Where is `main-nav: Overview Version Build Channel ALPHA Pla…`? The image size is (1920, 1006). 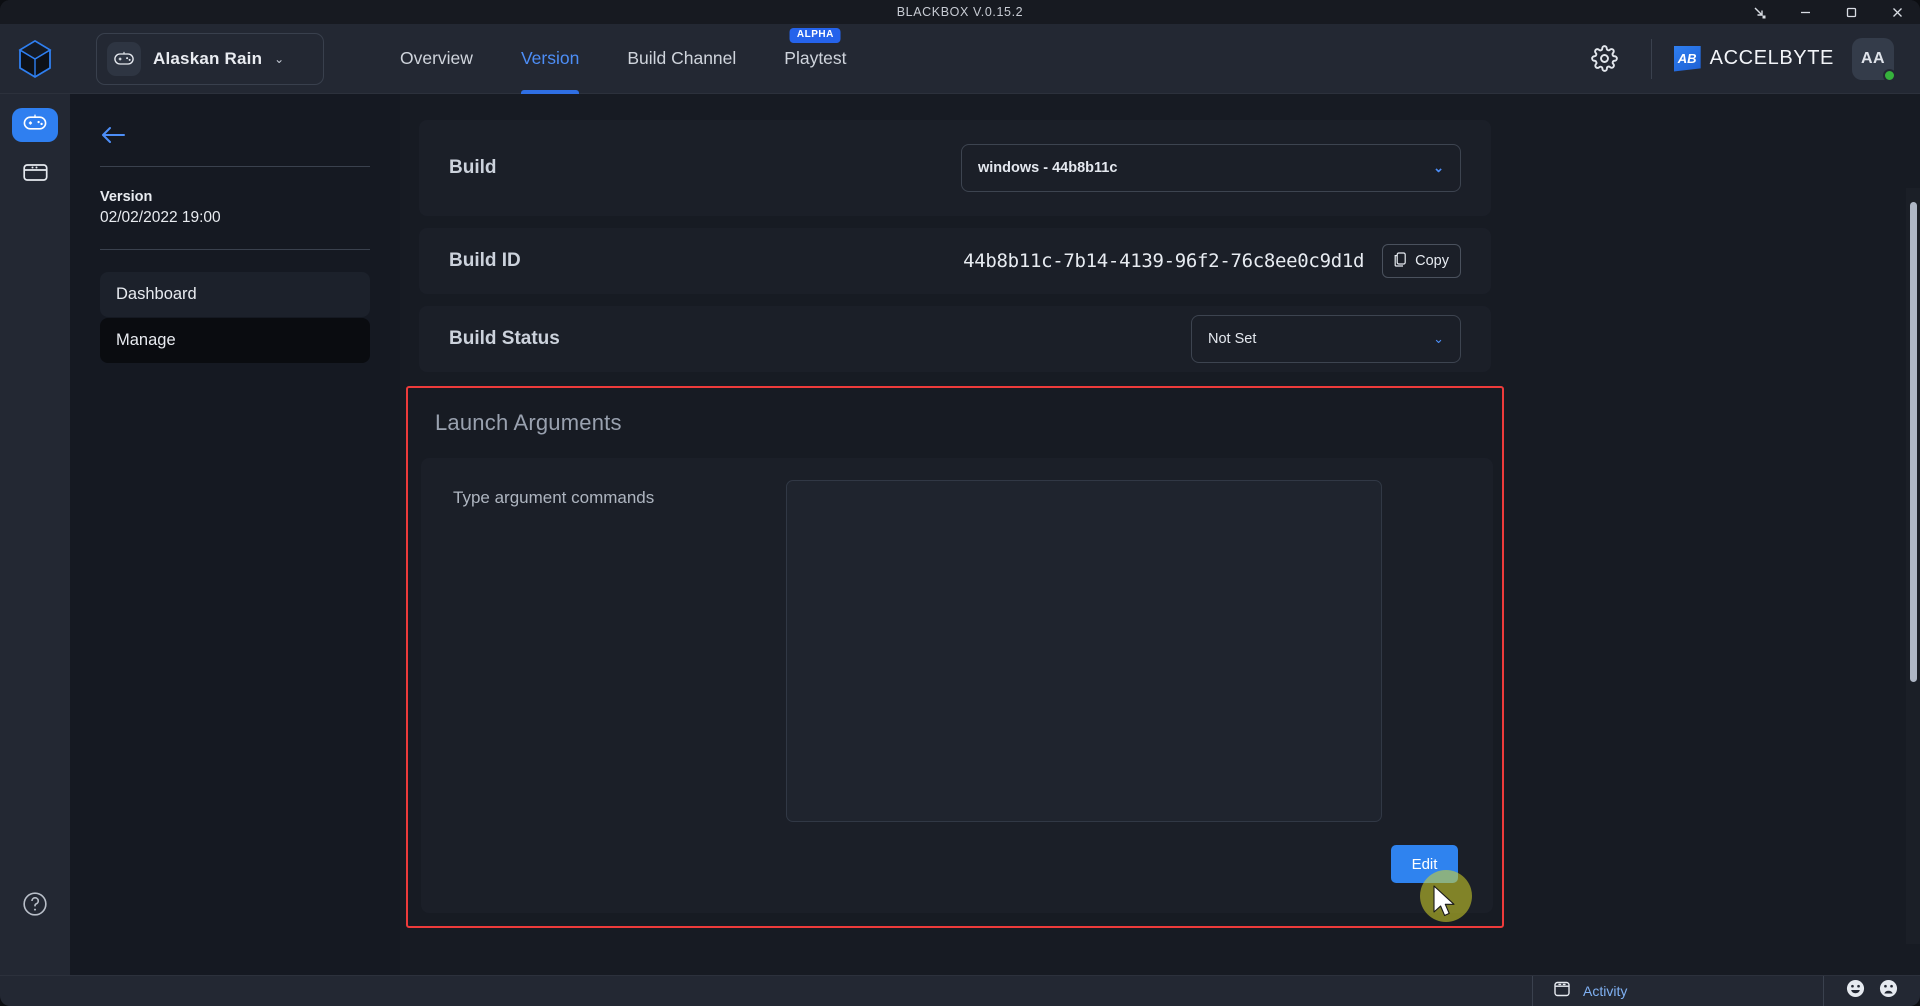
main-nav: Overview Version Build Channel ALPHA Pla… is located at coordinates (623, 59).